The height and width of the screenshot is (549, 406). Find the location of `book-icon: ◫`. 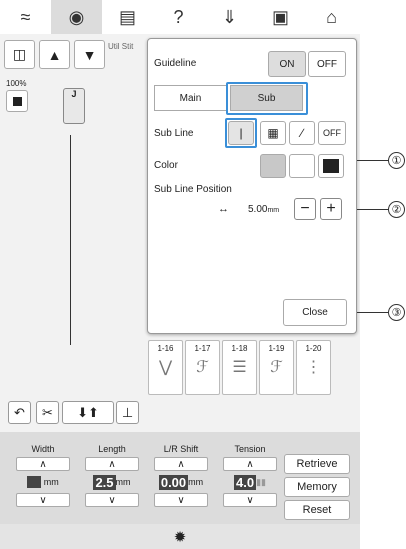

book-icon: ◫ is located at coordinates (19, 54).